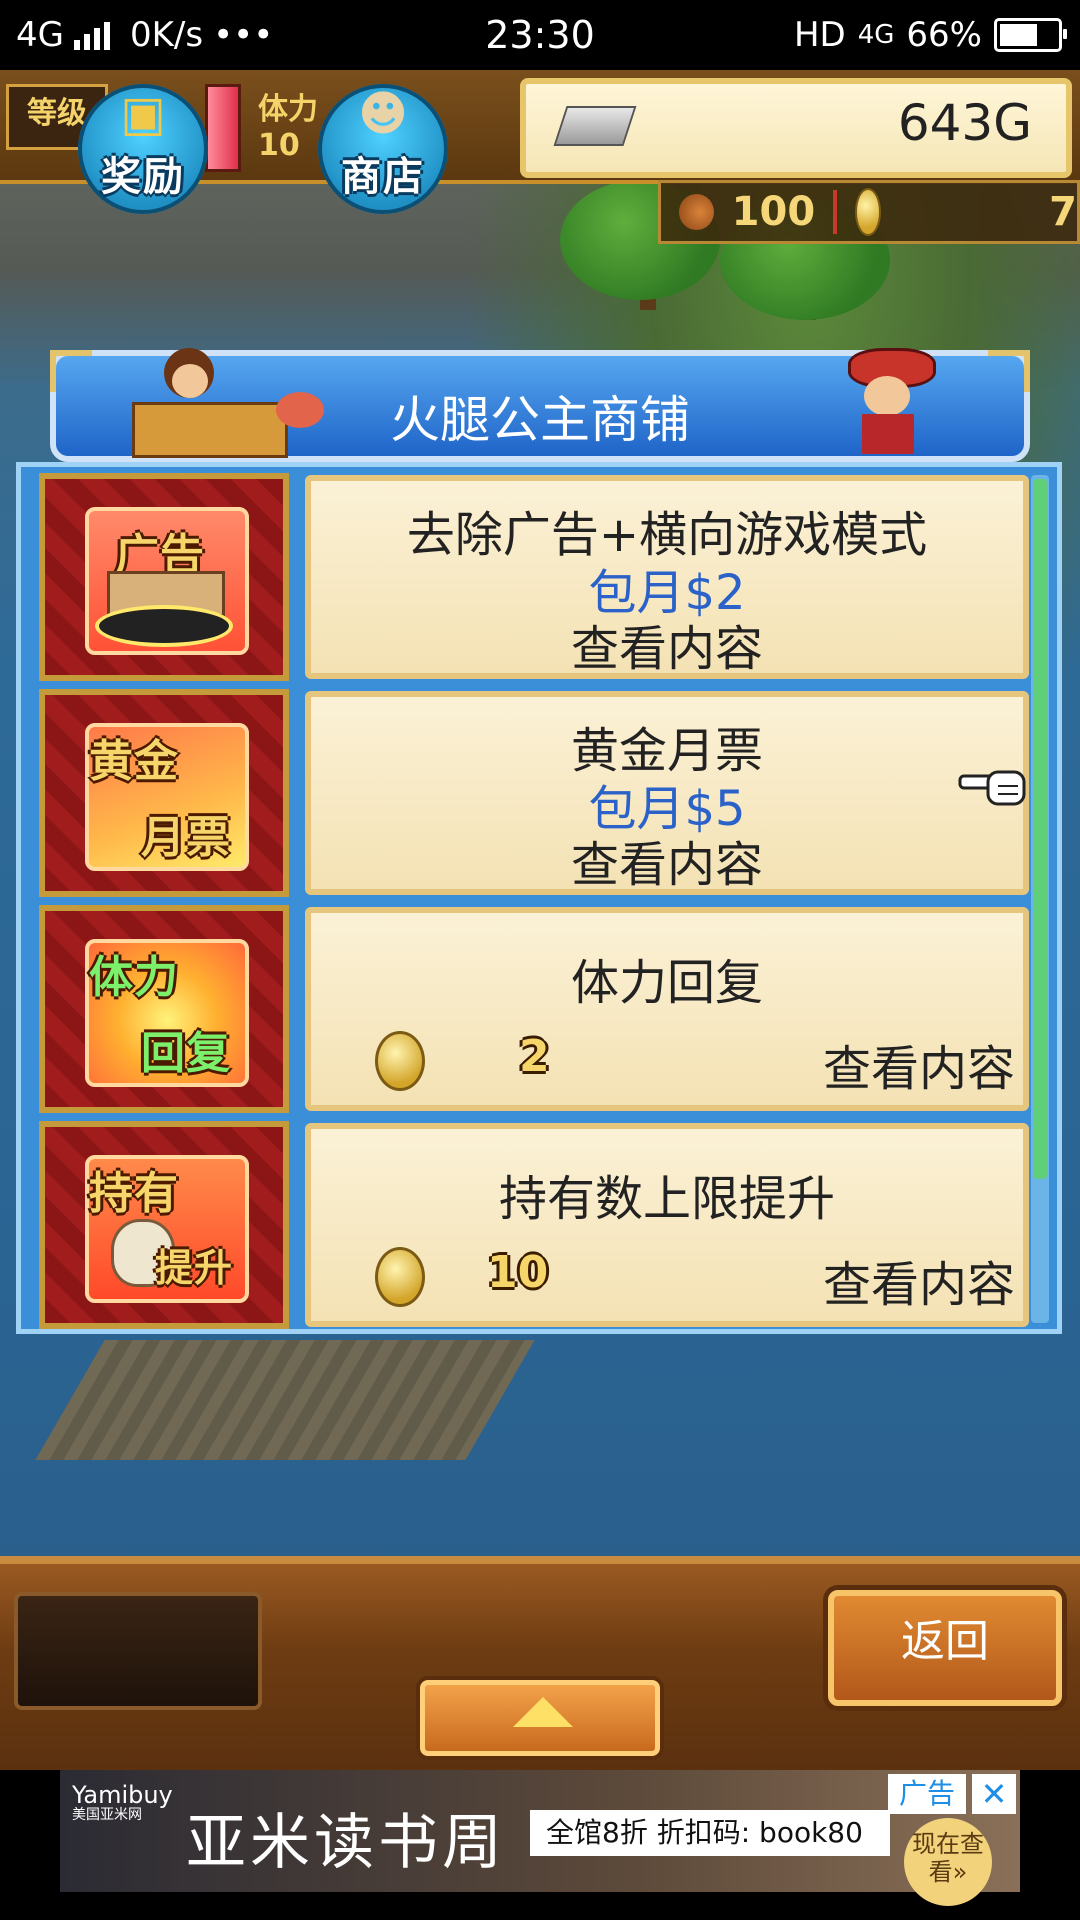 The width and height of the screenshot is (1080, 1920). What do you see at coordinates (122, 1795) in the screenshot?
I see `ad-brand-name: Yamibuy` at bounding box center [122, 1795].